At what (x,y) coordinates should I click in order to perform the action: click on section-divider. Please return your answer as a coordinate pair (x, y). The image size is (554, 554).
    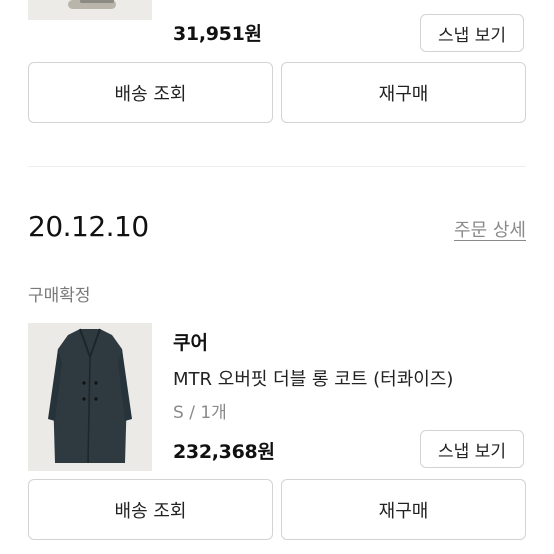
    Looking at the image, I should click on (277, 166).